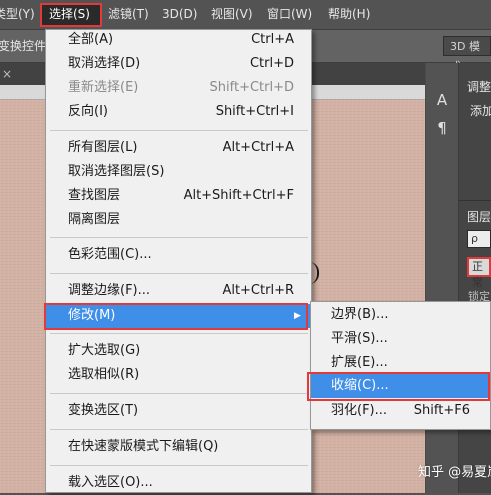 The height and width of the screenshot is (495, 491). Describe the element at coordinates (475, 200) in the screenshot. I see `panel-divider` at that location.